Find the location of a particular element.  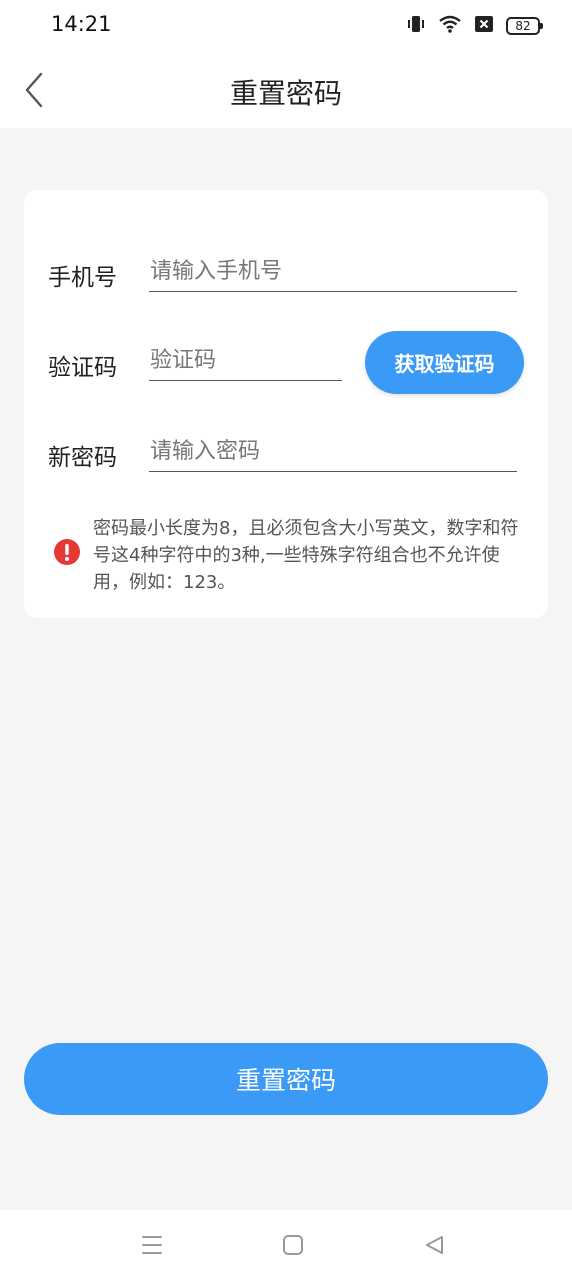

no-sim-icon is located at coordinates (484, 26).